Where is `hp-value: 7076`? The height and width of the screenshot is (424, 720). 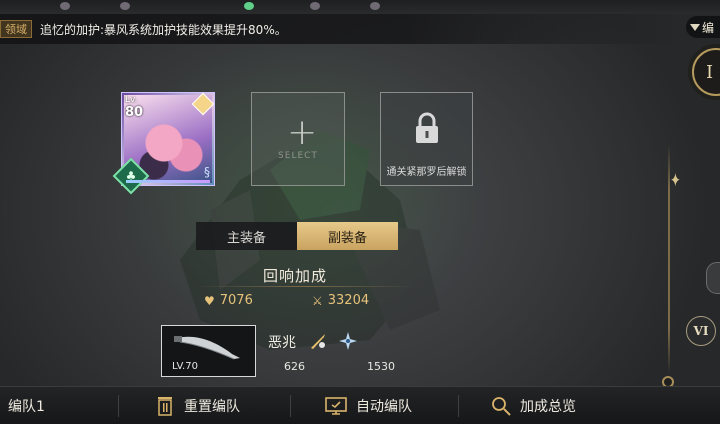 hp-value: 7076 is located at coordinates (236, 300).